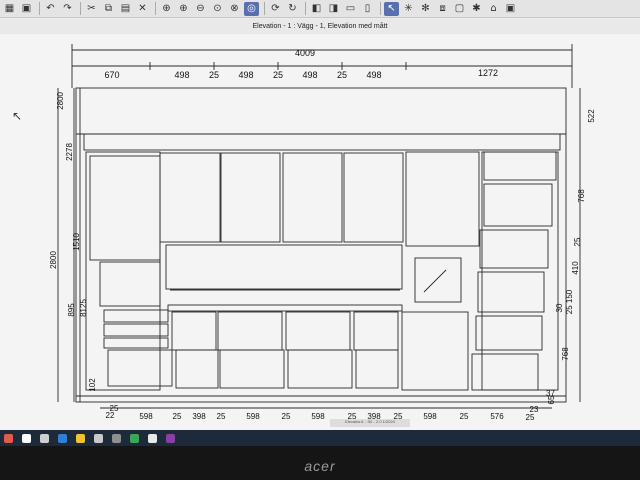 The width and height of the screenshot is (640, 480). What do you see at coordinates (125, 9) in the screenshot?
I see `paste-icon: ▤` at bounding box center [125, 9].